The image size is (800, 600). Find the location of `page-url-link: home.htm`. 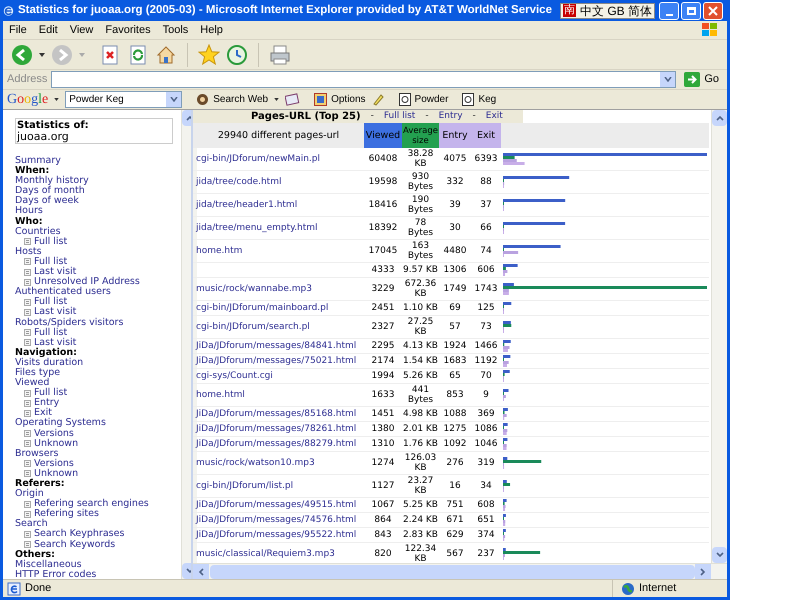

page-url-link: home.htm is located at coordinates (219, 251).